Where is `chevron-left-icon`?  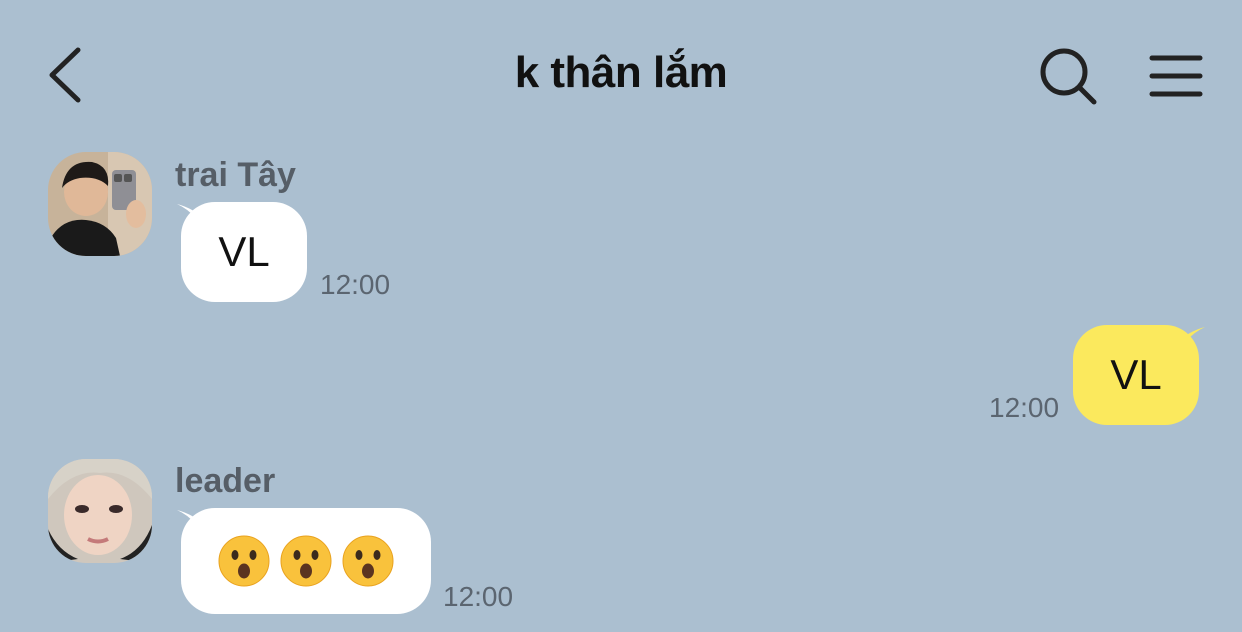
chevron-left-icon is located at coordinates (65, 75).